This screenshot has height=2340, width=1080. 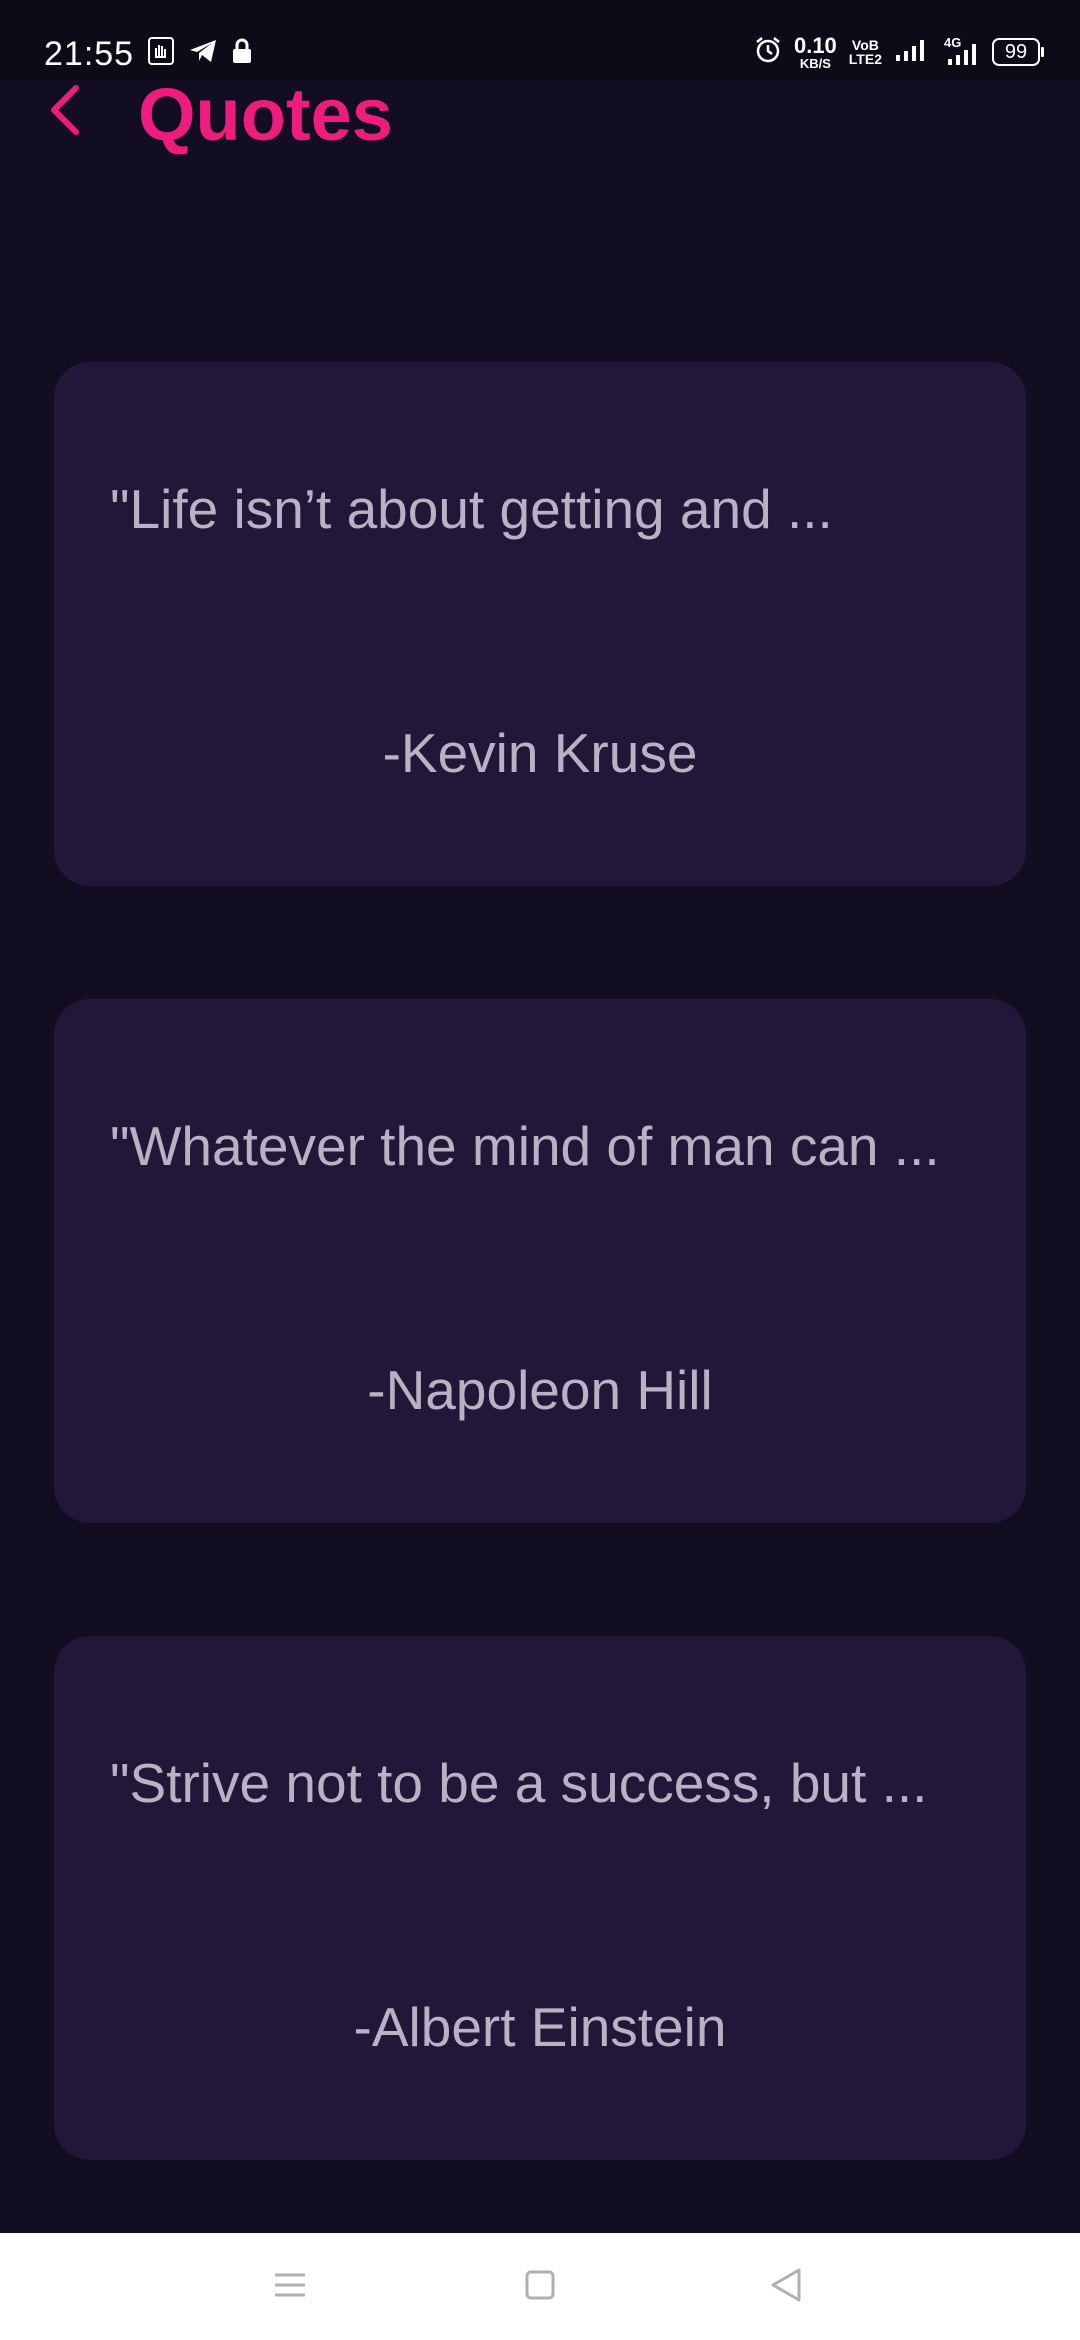 I want to click on signal-icon, so click(x=911, y=52).